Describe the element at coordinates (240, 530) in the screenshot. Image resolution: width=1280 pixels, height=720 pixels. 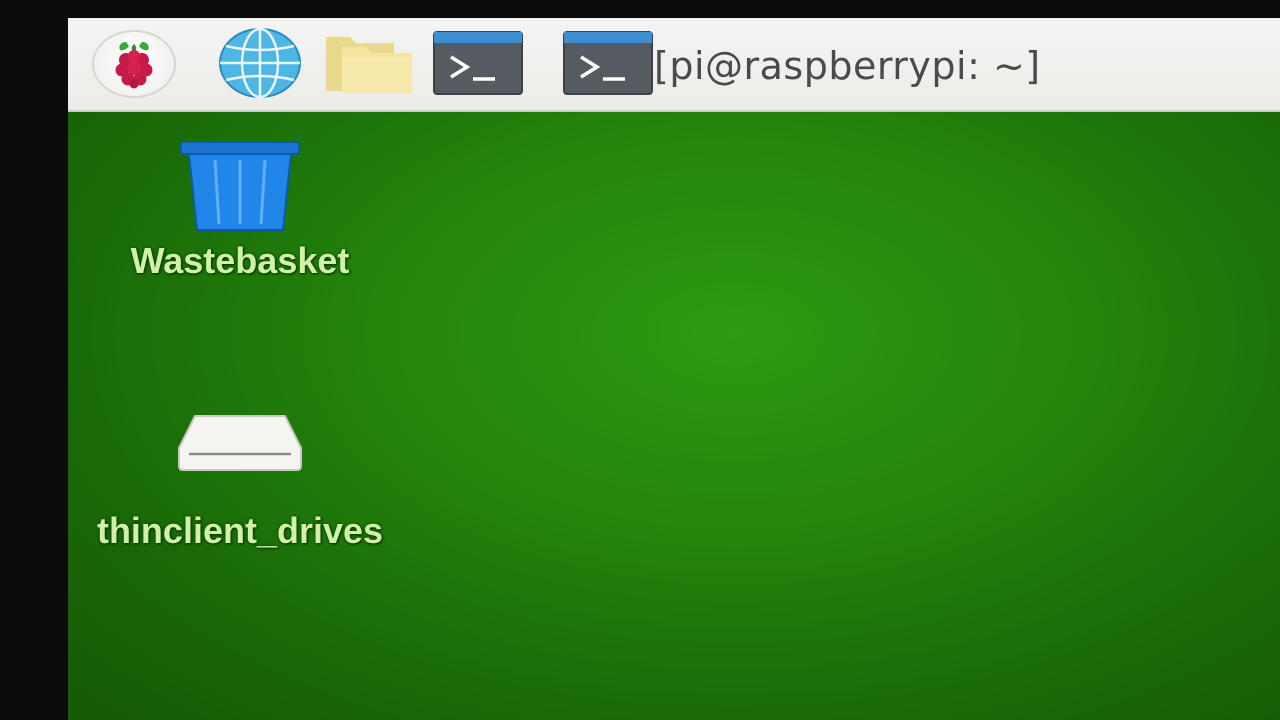
I see `desktop-icon-label: thinclient_drives` at that location.